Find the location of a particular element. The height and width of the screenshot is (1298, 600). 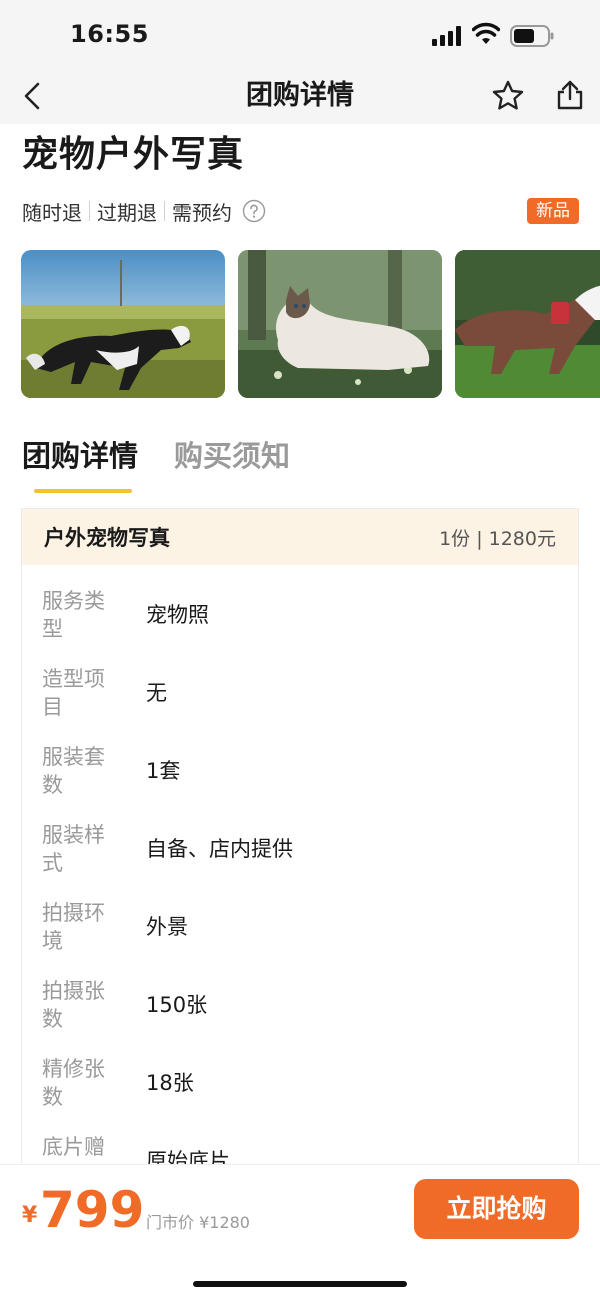

tag-anytime-refund: 随时退 is located at coordinates (52, 212).